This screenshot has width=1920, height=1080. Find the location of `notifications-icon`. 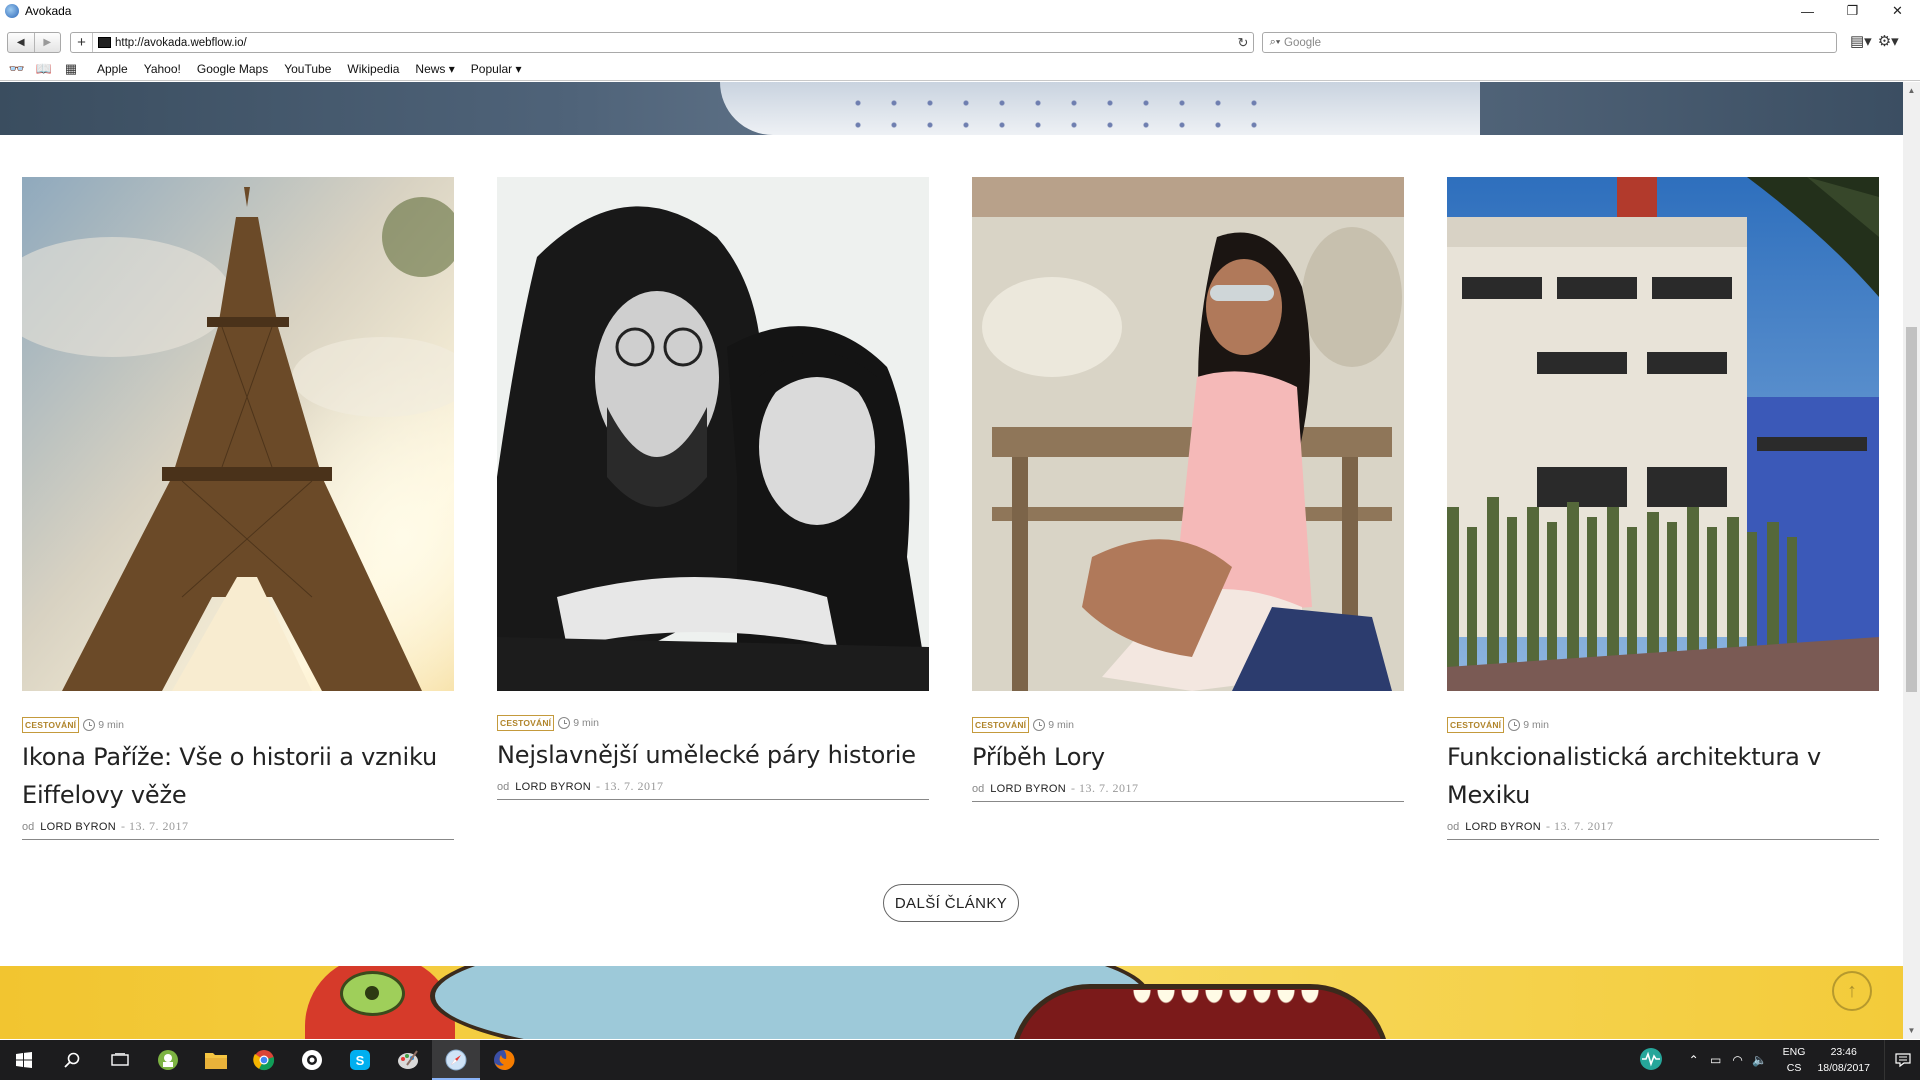

notifications-icon is located at coordinates (1902, 1060).